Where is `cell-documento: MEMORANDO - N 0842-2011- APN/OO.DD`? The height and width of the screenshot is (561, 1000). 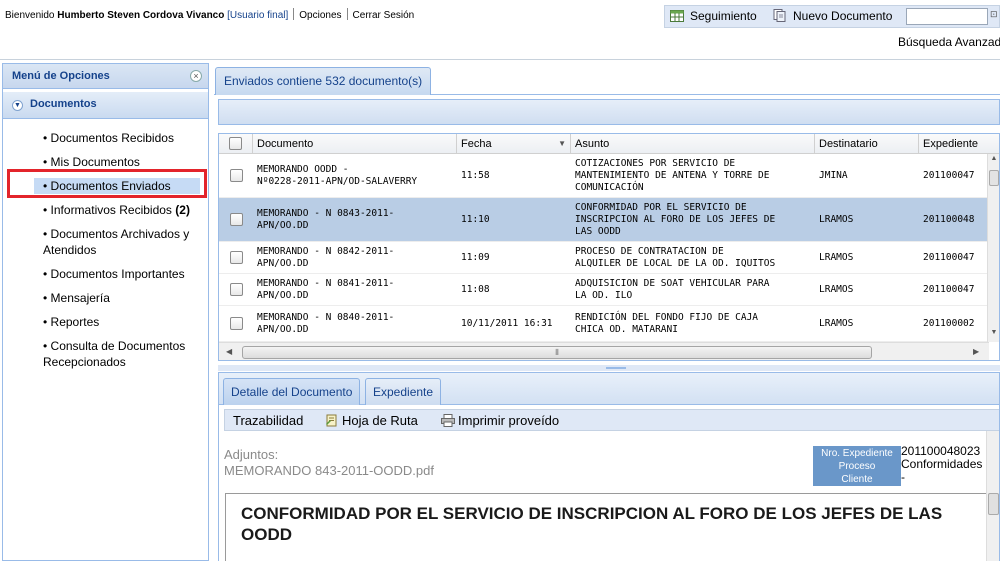
cell-documento: MEMORANDO - N 0842-2011- APN/OO.DD is located at coordinates (326, 257).